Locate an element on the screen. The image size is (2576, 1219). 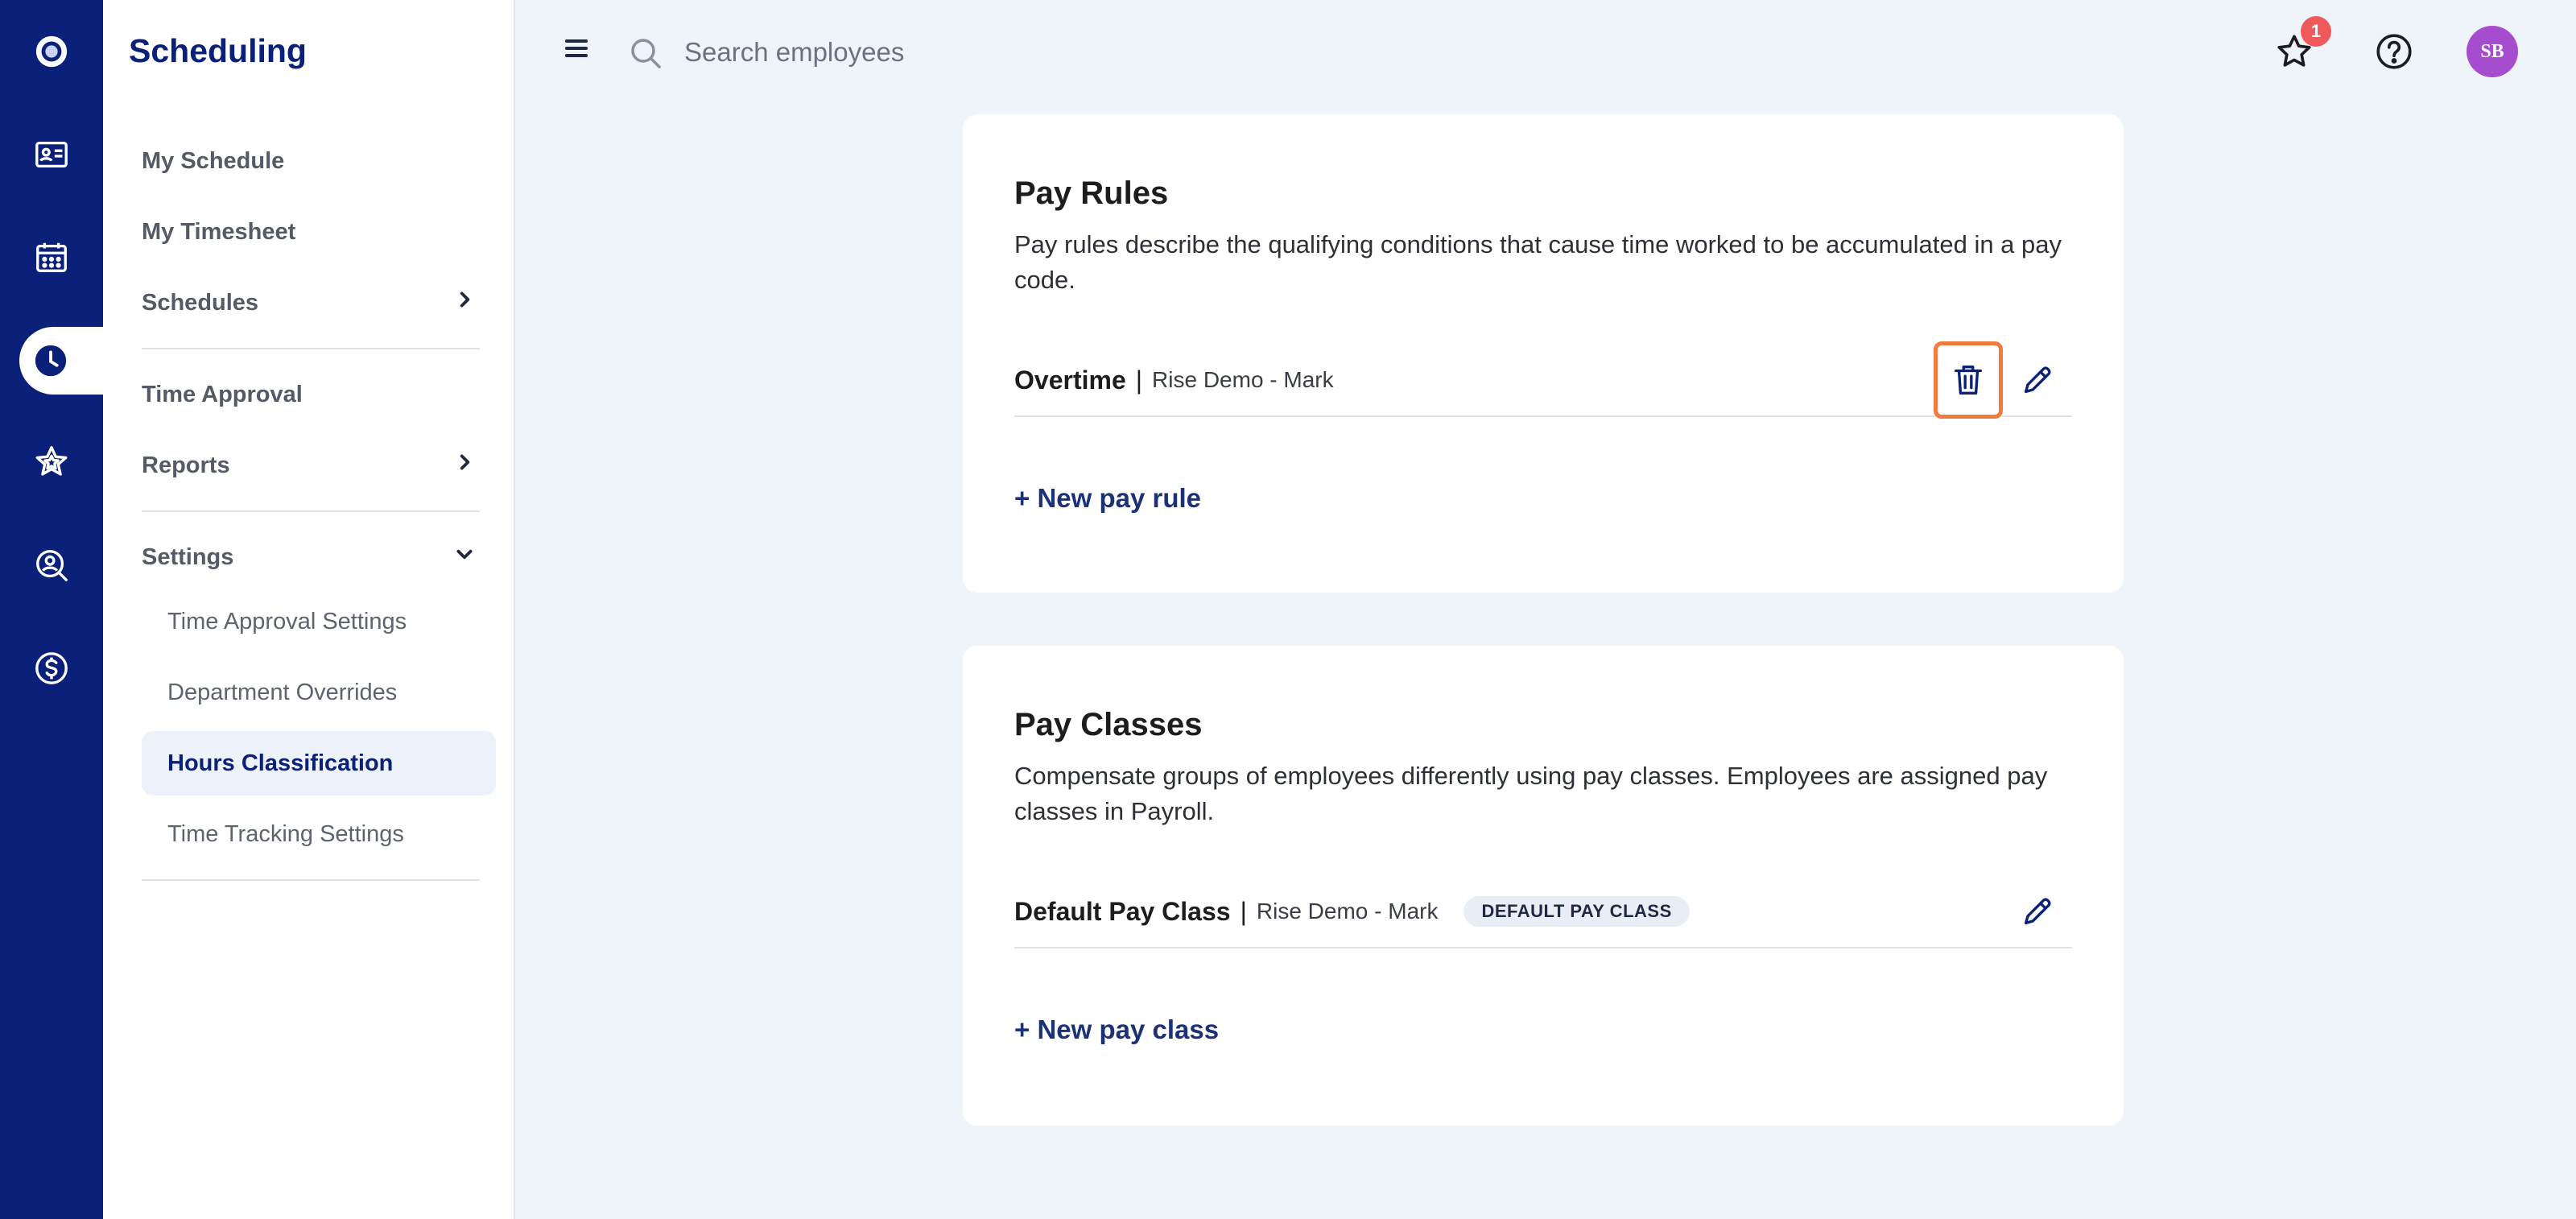
icon-rail is located at coordinates (51, 609).